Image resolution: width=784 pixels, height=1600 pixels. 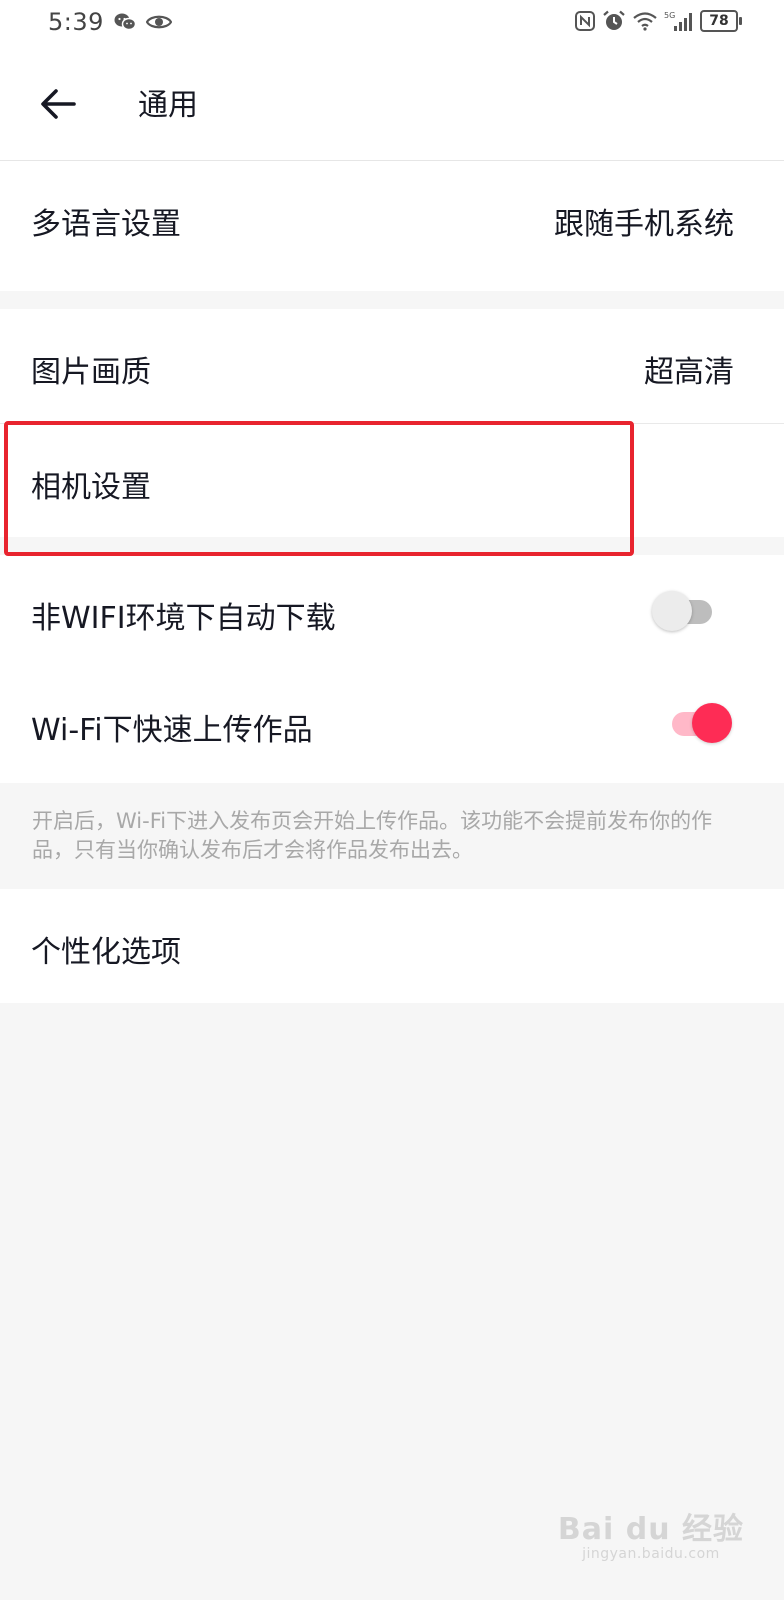 I want to click on personalization-label: 个性化选项, so click(x=106, y=952).